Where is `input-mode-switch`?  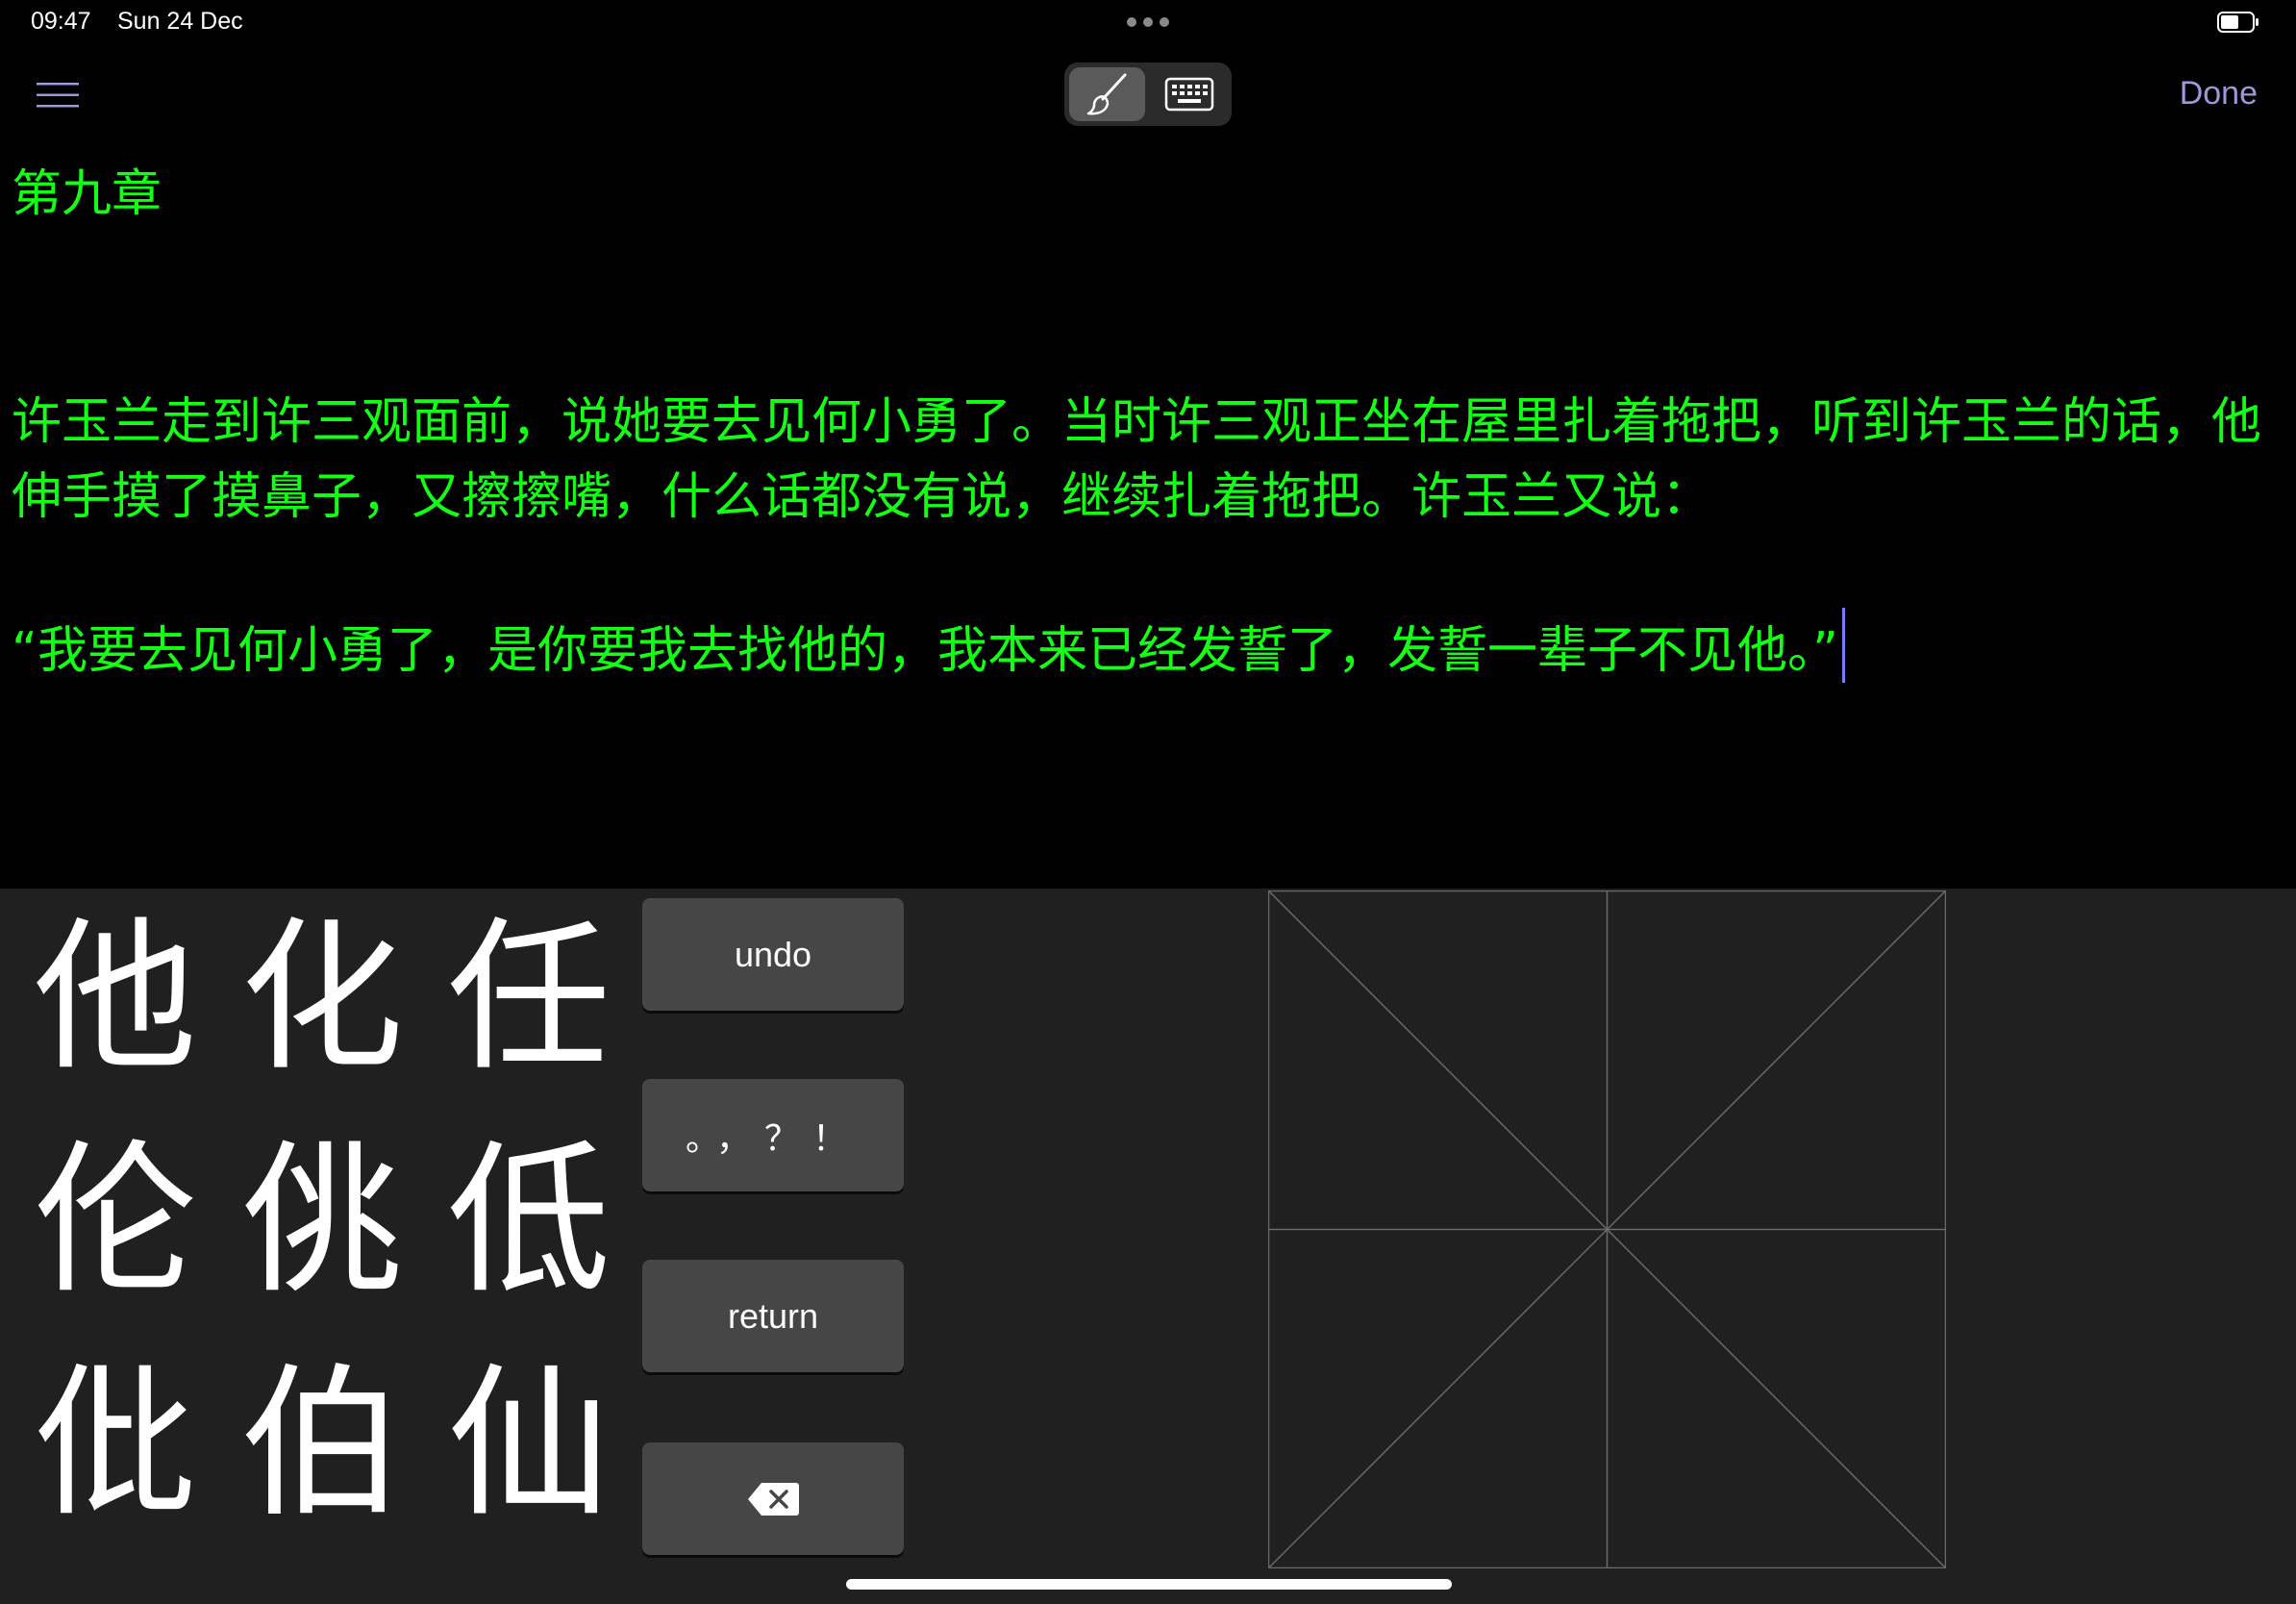 input-mode-switch is located at coordinates (1148, 94).